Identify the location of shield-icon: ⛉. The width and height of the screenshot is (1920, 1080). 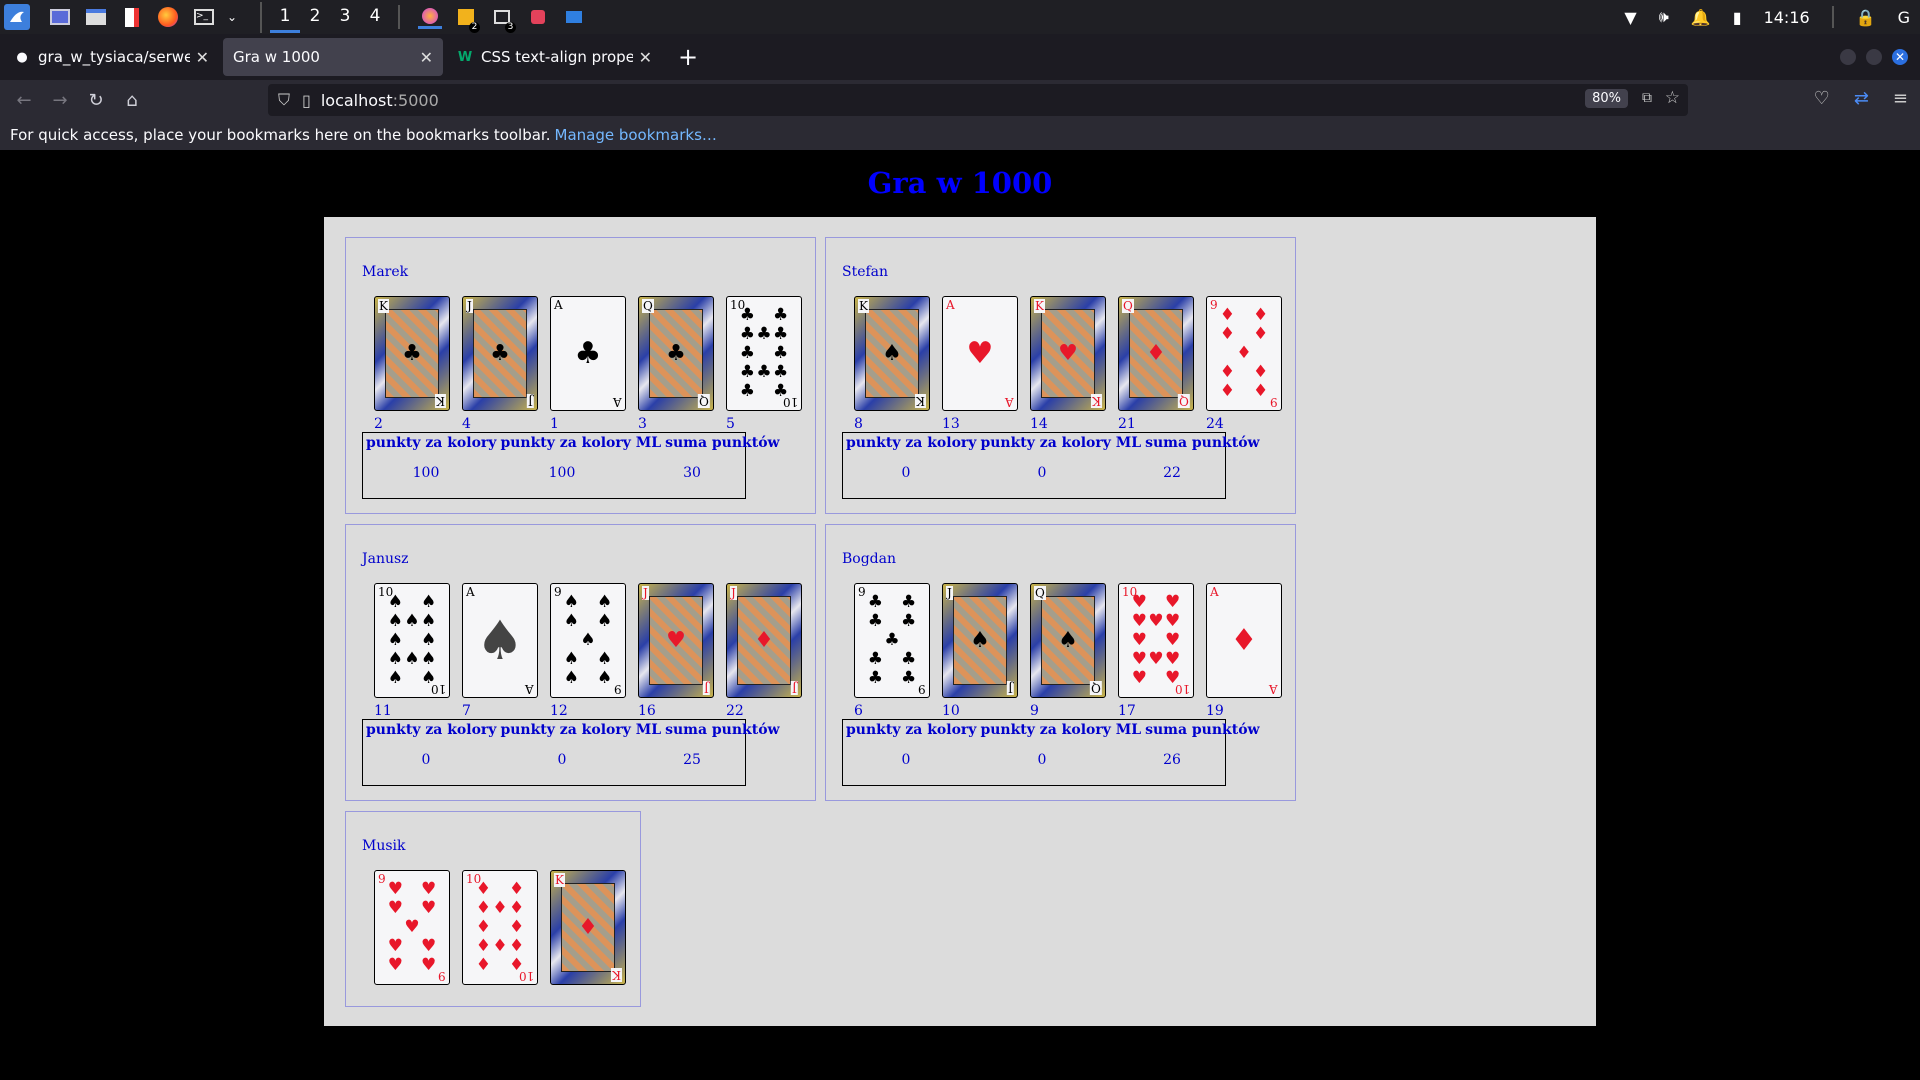
(284, 100).